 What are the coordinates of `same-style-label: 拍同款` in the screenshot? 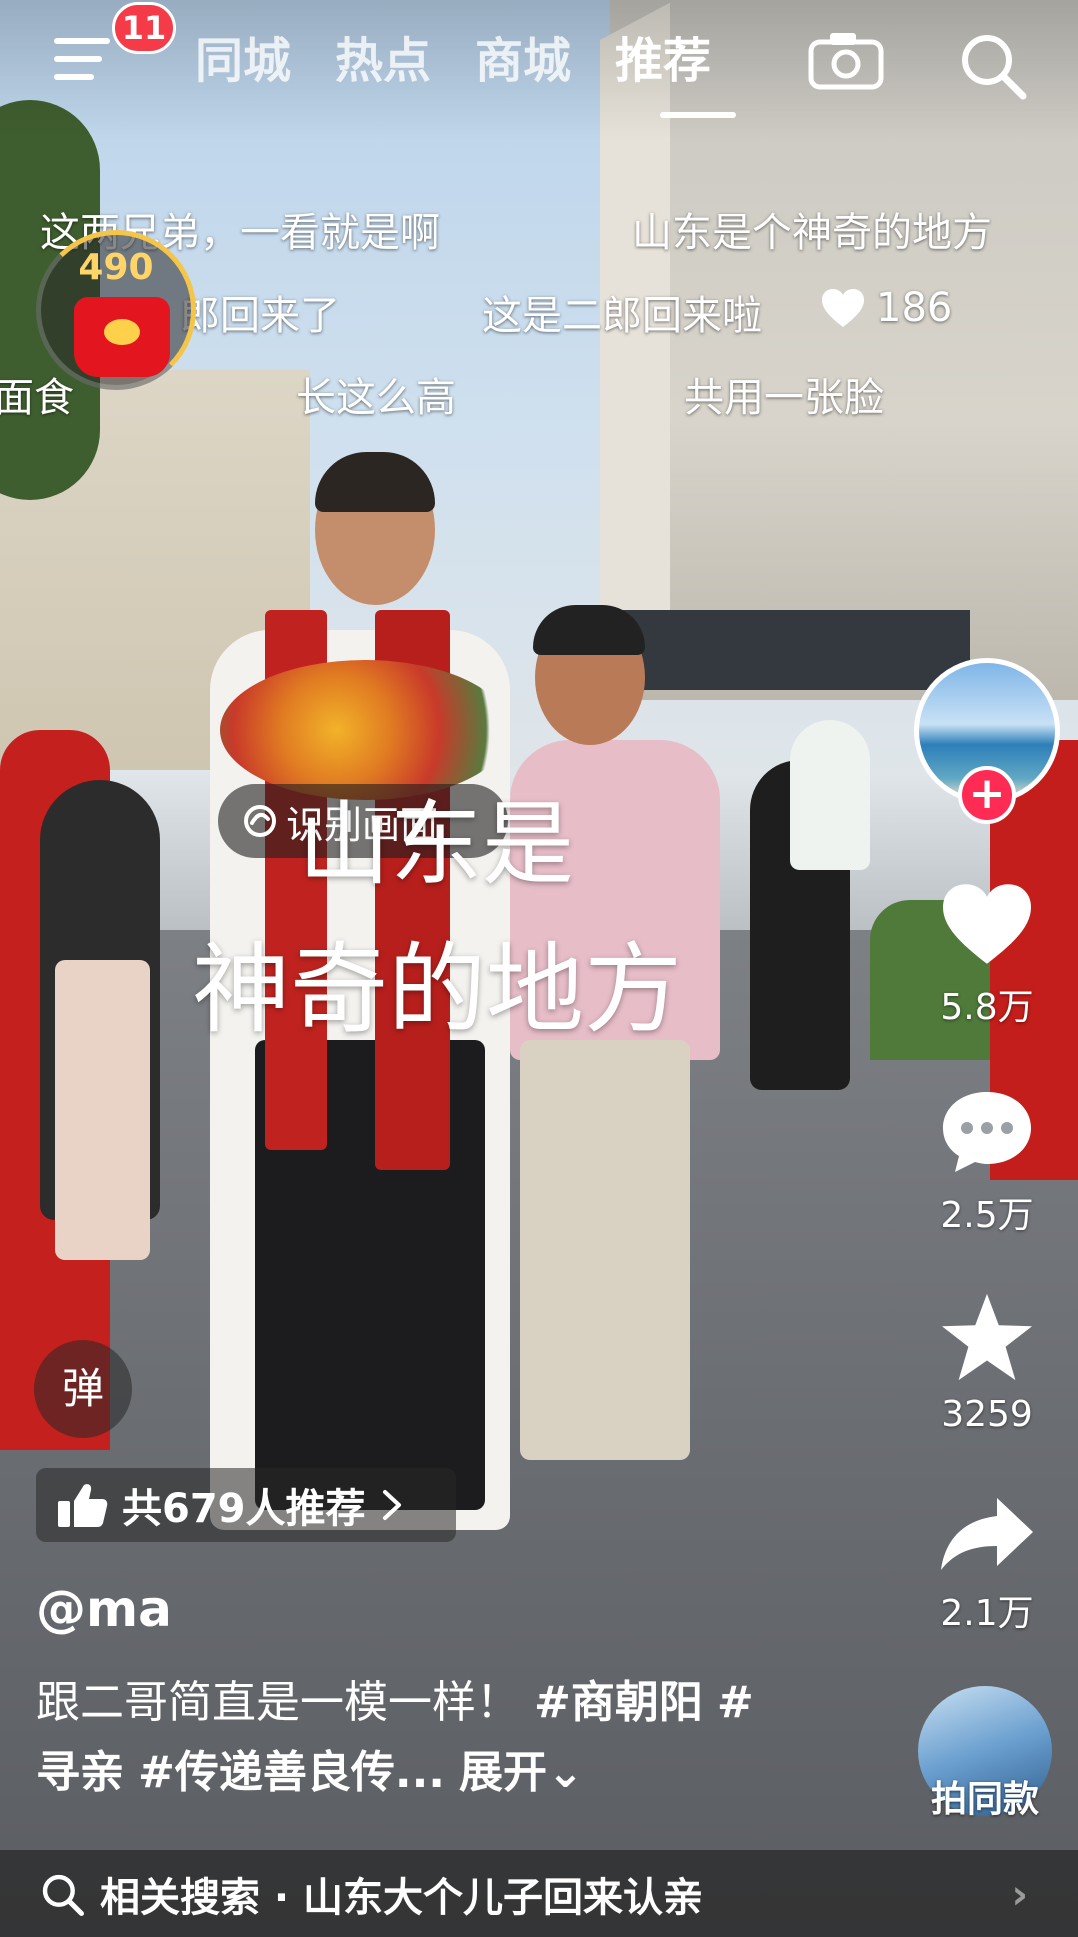 It's located at (985, 1796).